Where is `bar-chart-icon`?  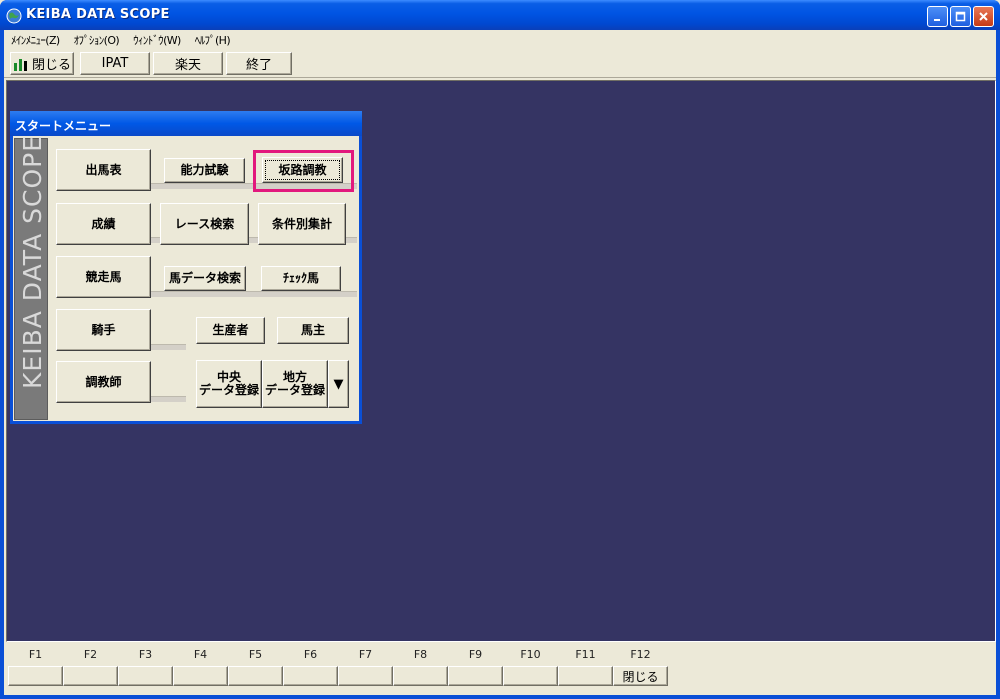 bar-chart-icon is located at coordinates (20, 64).